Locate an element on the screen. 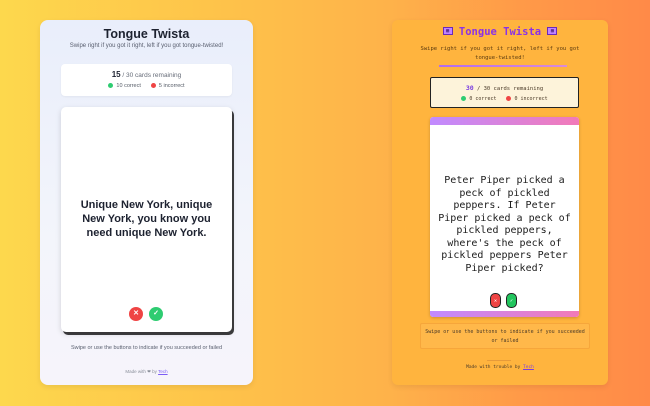 The height and width of the screenshot is (406, 650). page-title-retro: ▦ Tongue Twista ▦ is located at coordinates (500, 32).